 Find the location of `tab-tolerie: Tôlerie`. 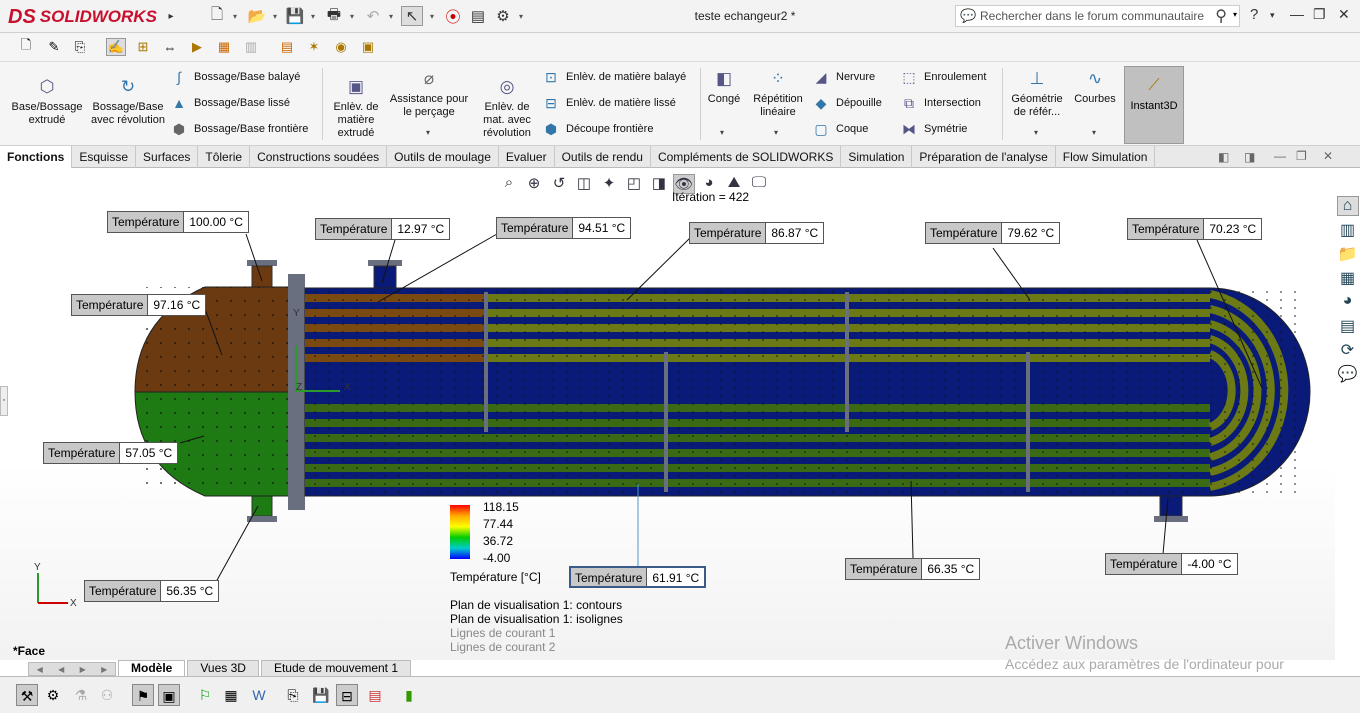

tab-tolerie: Tôlerie is located at coordinates (224, 157).